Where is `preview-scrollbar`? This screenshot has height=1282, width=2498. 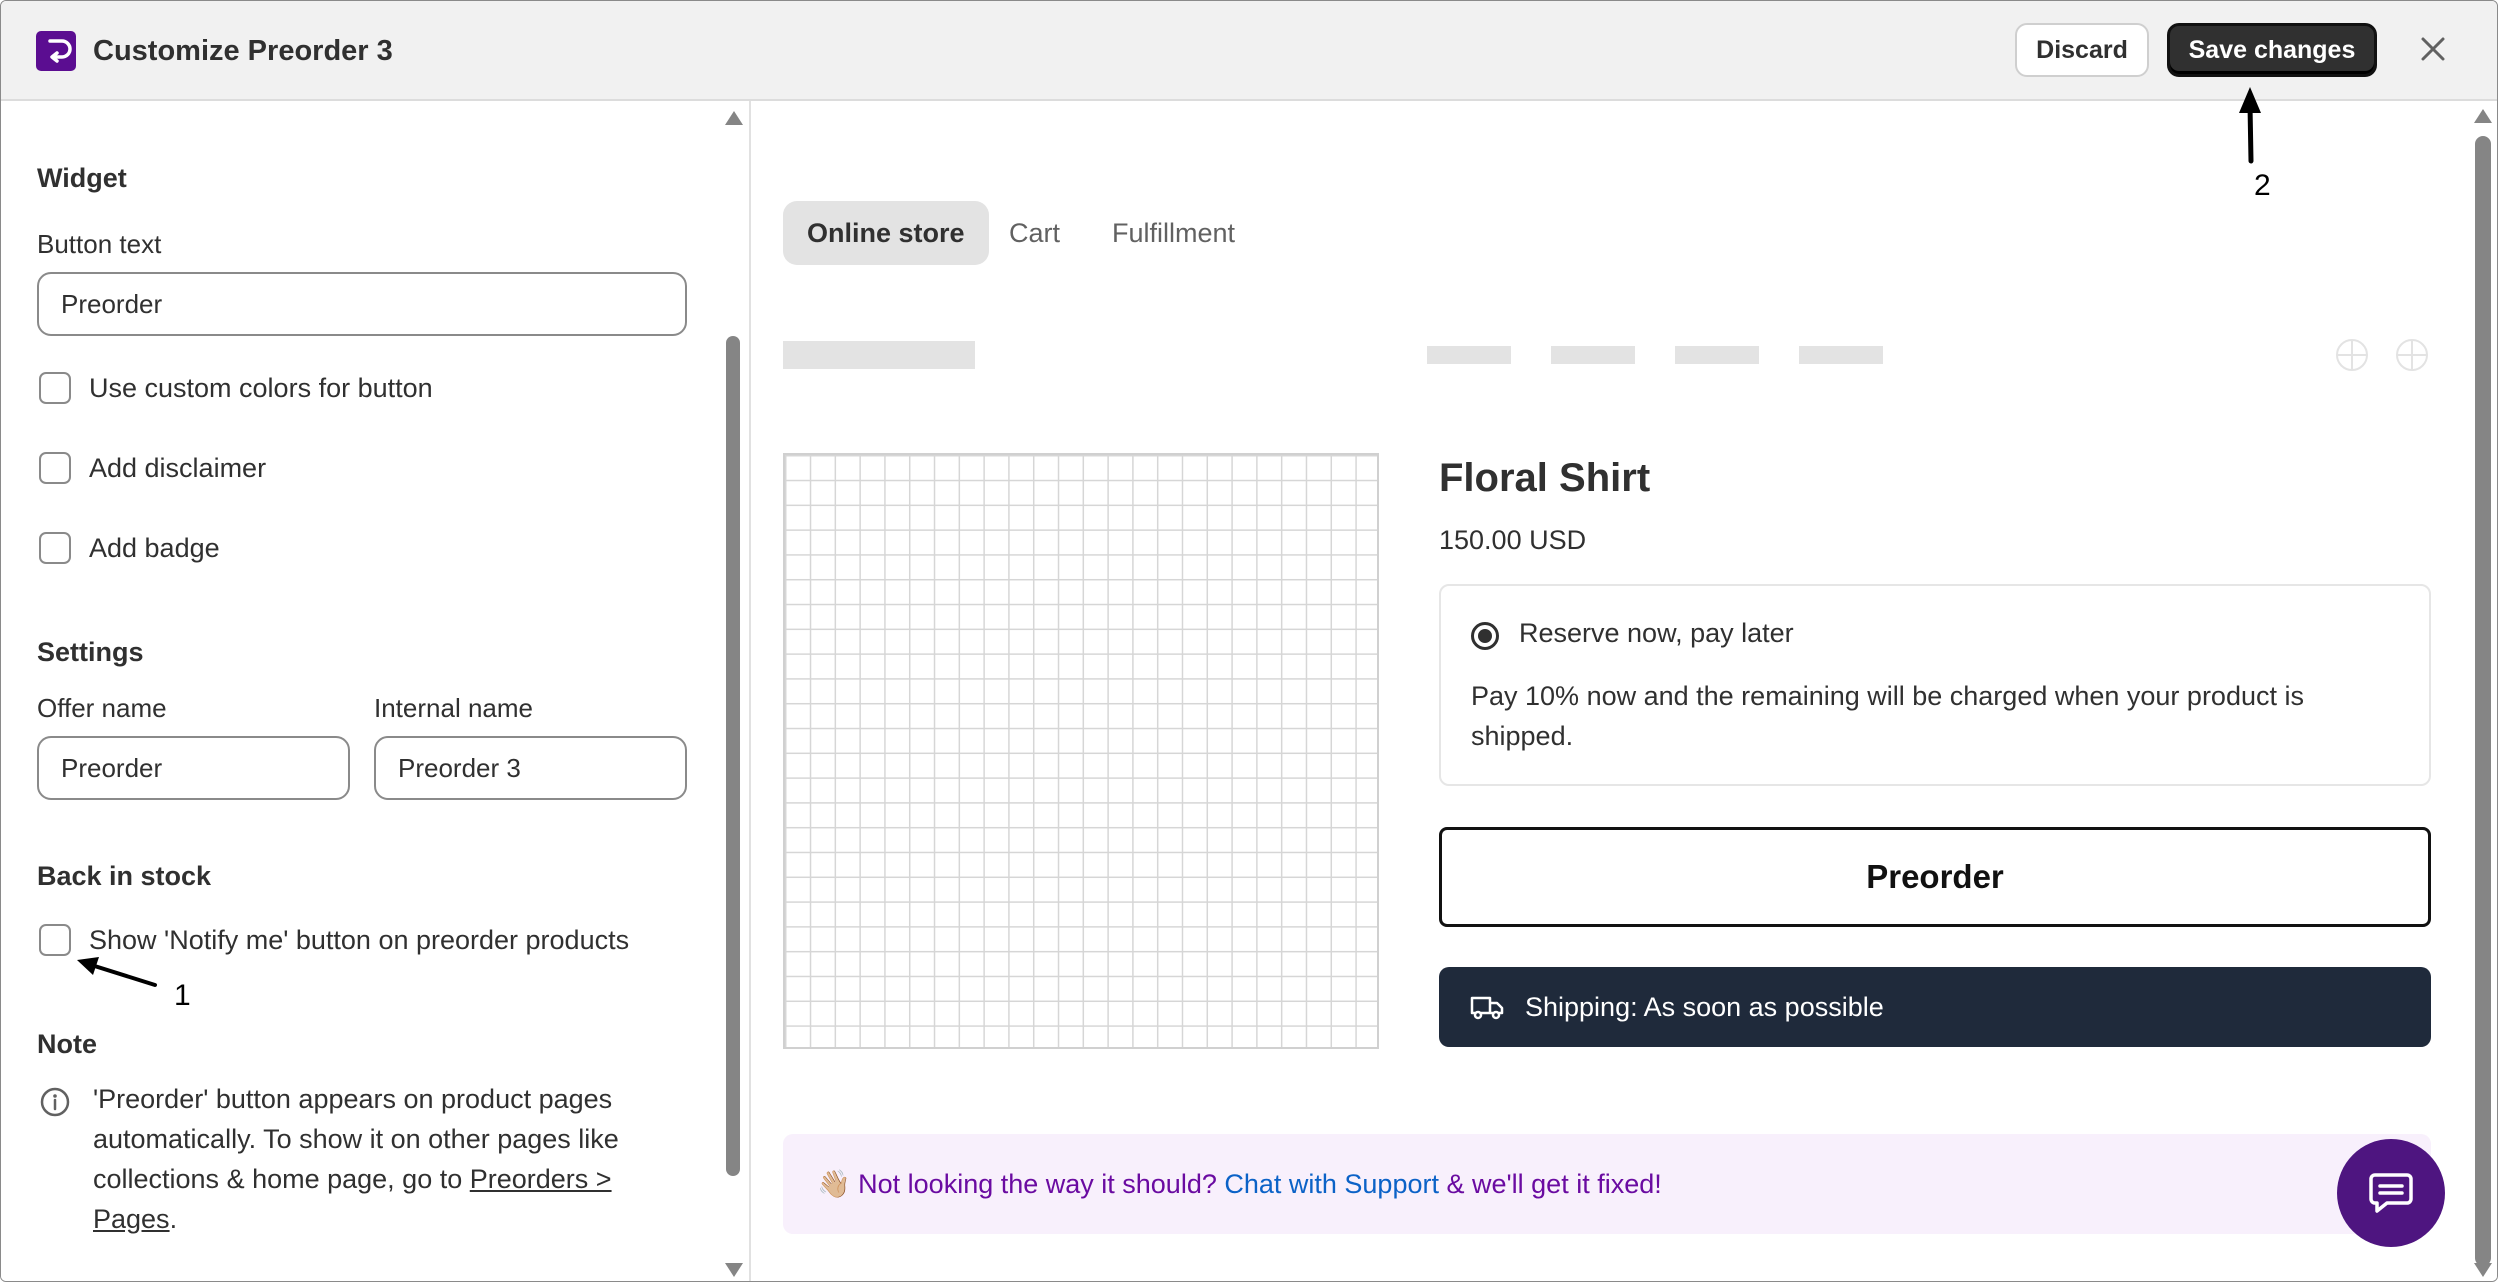 preview-scrollbar is located at coordinates (2483, 691).